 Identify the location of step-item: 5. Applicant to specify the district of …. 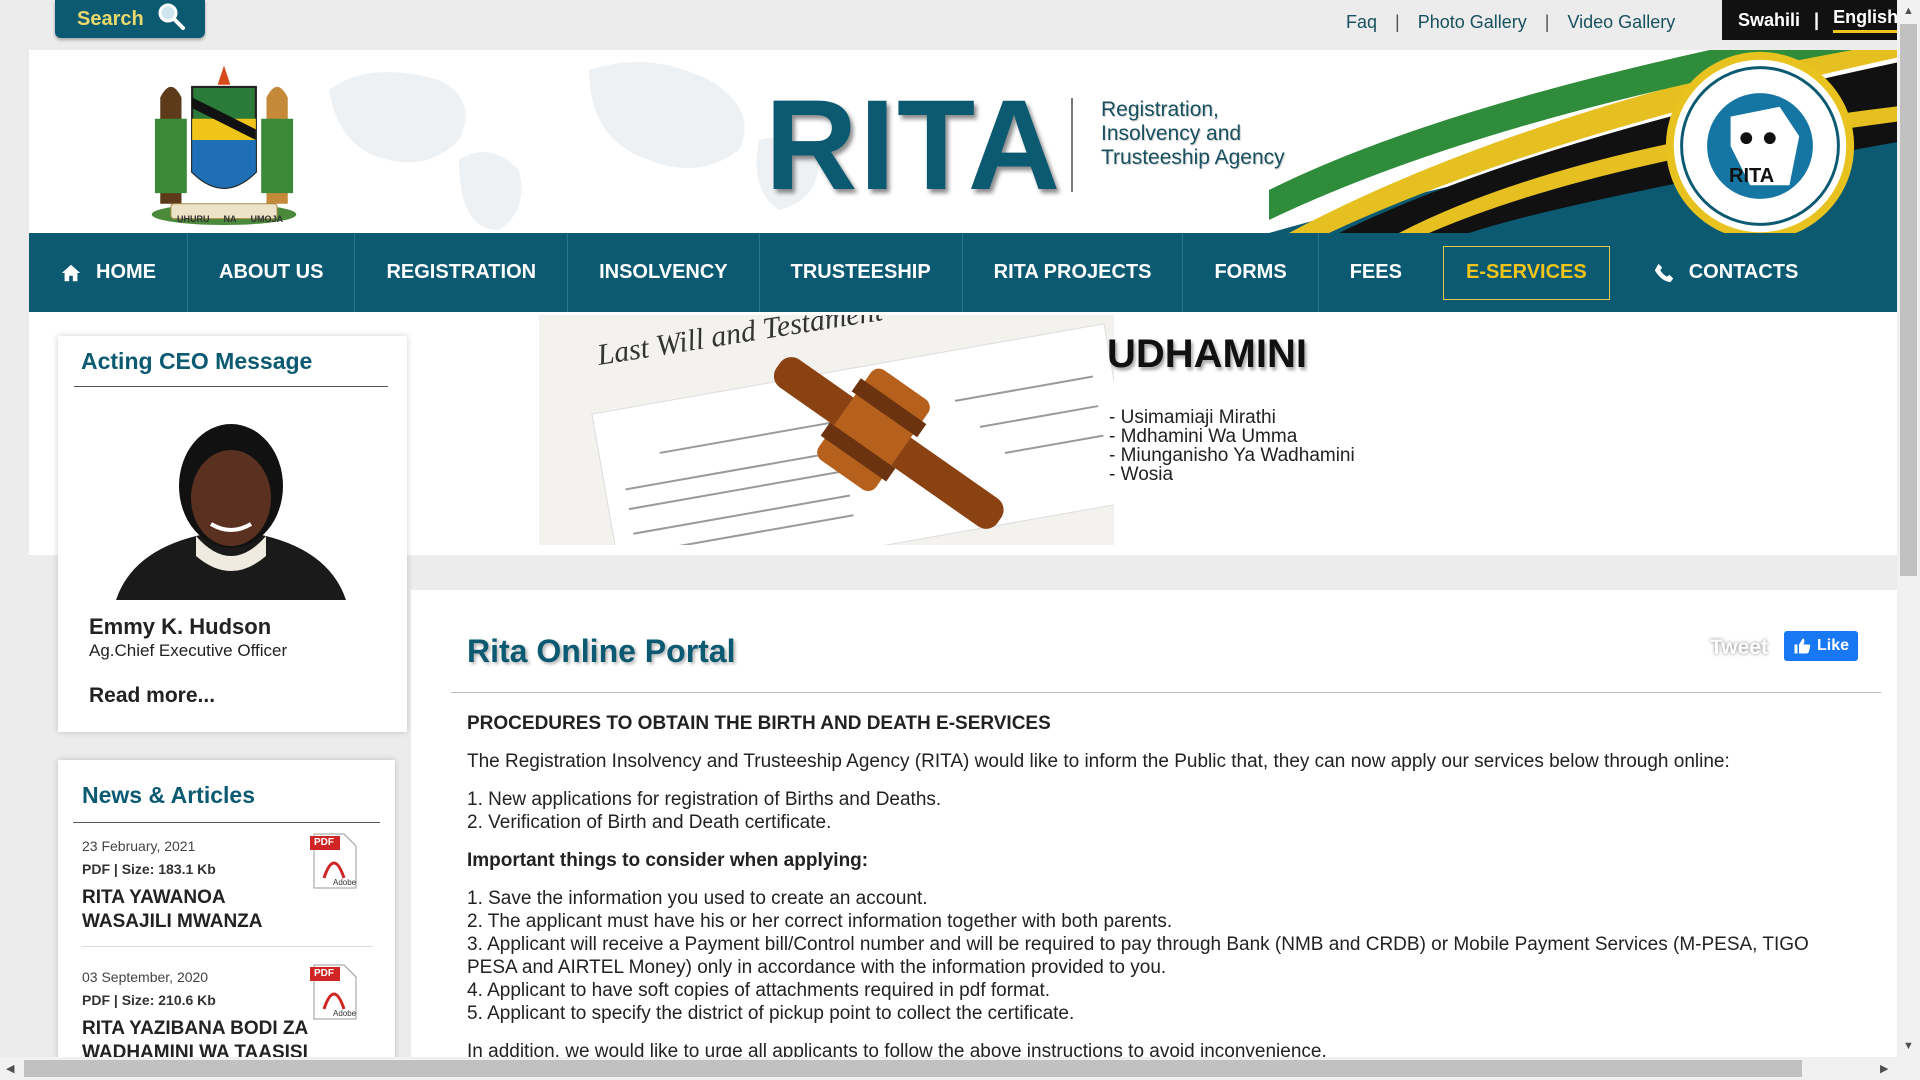
(771, 1013).